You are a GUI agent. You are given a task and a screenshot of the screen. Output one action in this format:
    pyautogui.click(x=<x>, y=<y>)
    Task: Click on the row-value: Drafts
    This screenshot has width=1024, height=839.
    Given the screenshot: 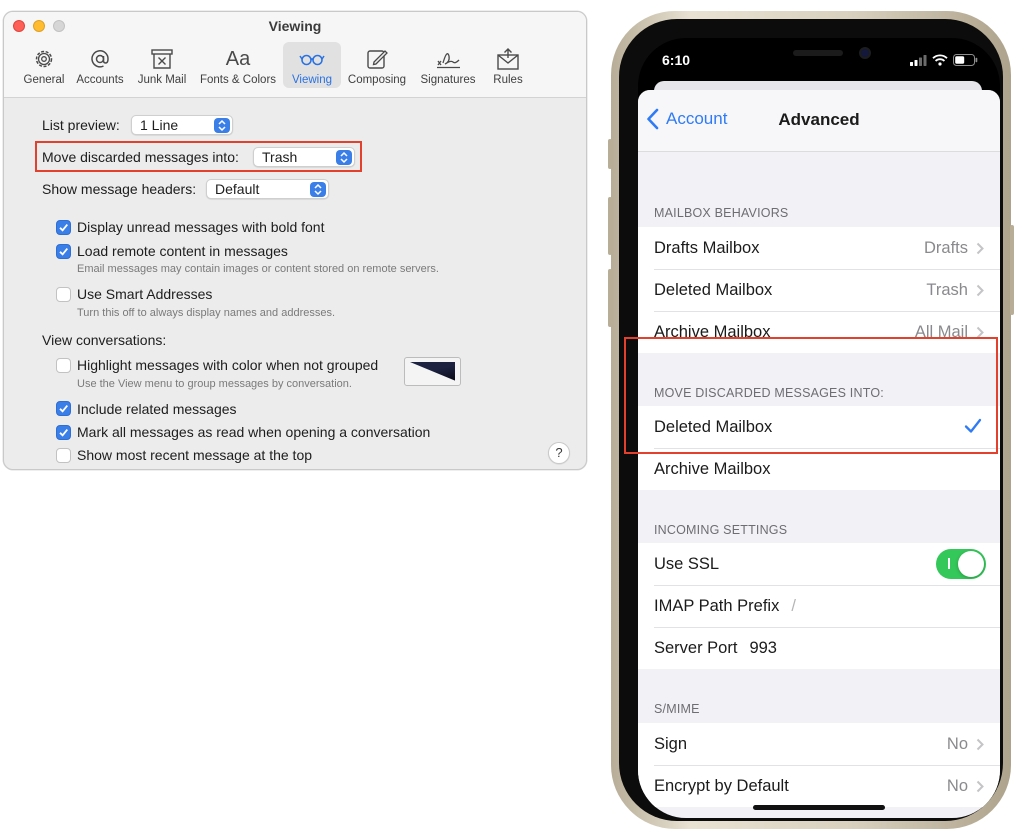 What is the action you would take?
    pyautogui.click(x=945, y=247)
    